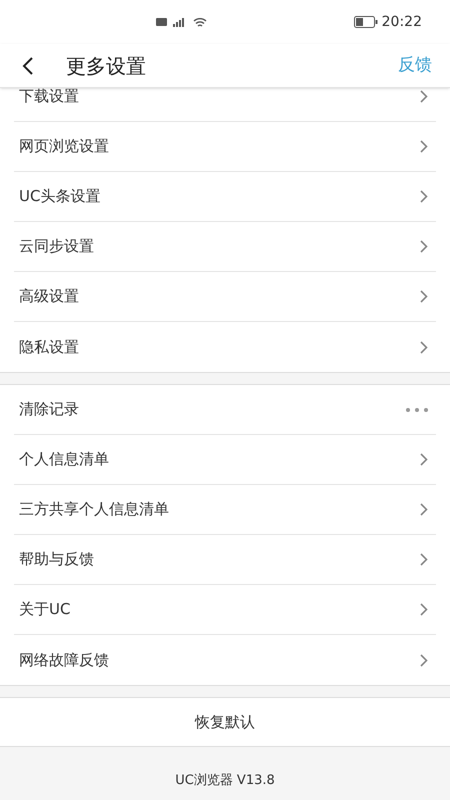  What do you see at coordinates (44, 609) in the screenshot?
I see `row-label: 关于UC` at bounding box center [44, 609].